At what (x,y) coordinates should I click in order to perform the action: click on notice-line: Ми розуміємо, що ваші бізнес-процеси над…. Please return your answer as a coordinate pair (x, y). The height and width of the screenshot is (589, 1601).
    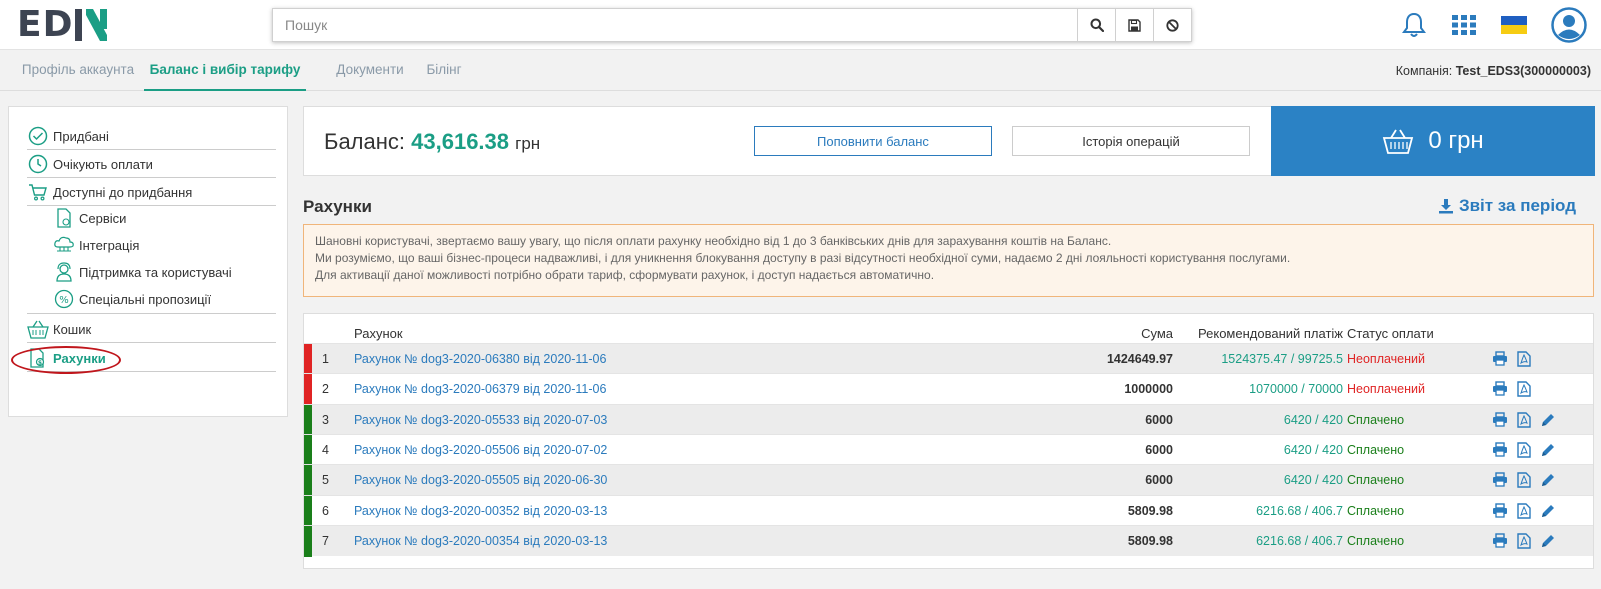
    Looking at the image, I should click on (803, 258).